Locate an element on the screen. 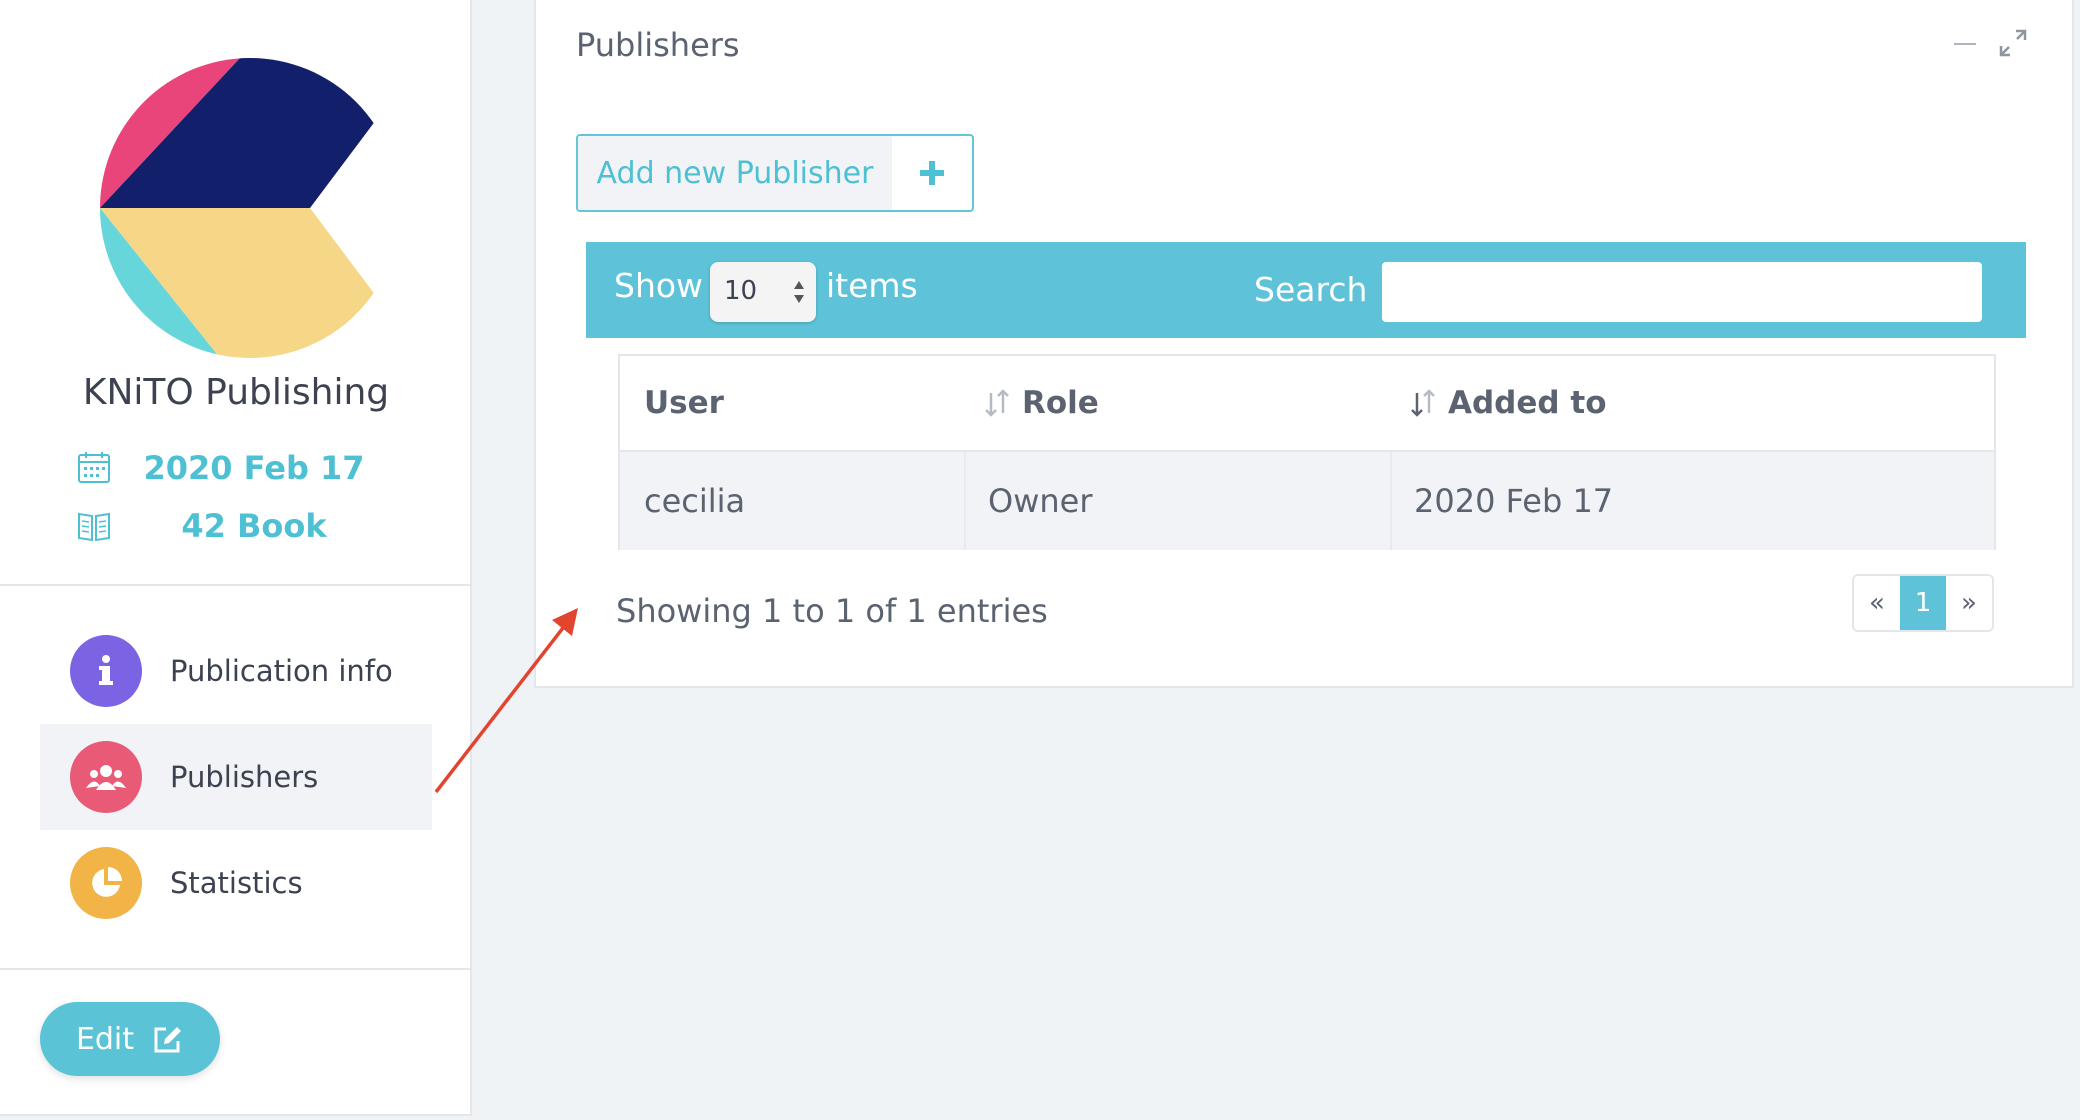  show-label: Show is located at coordinates (659, 285).